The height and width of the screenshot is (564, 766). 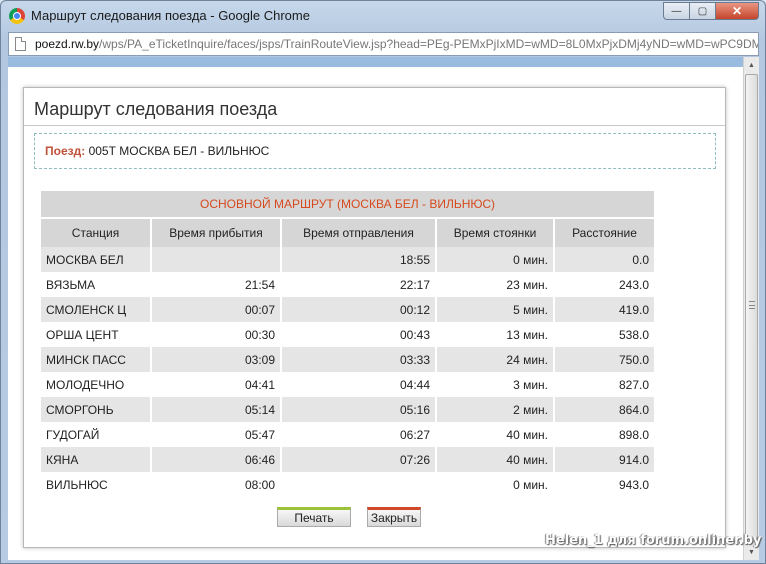 I want to click on cell-distance: 750.0, so click(x=603, y=359).